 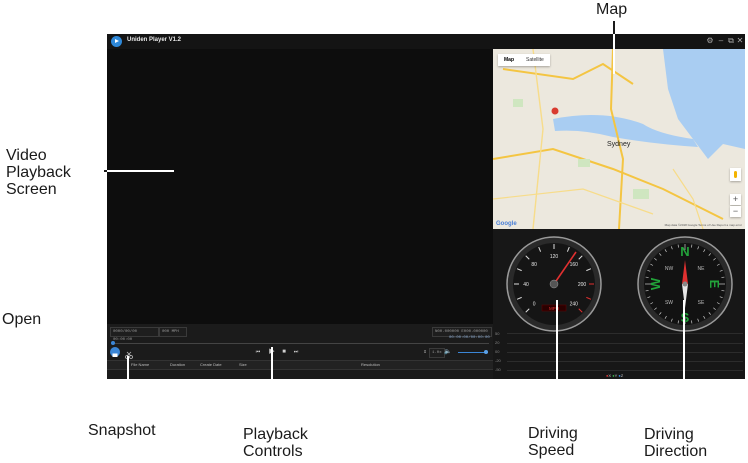 I want to click on stop-button: ■, so click(x=284, y=352).